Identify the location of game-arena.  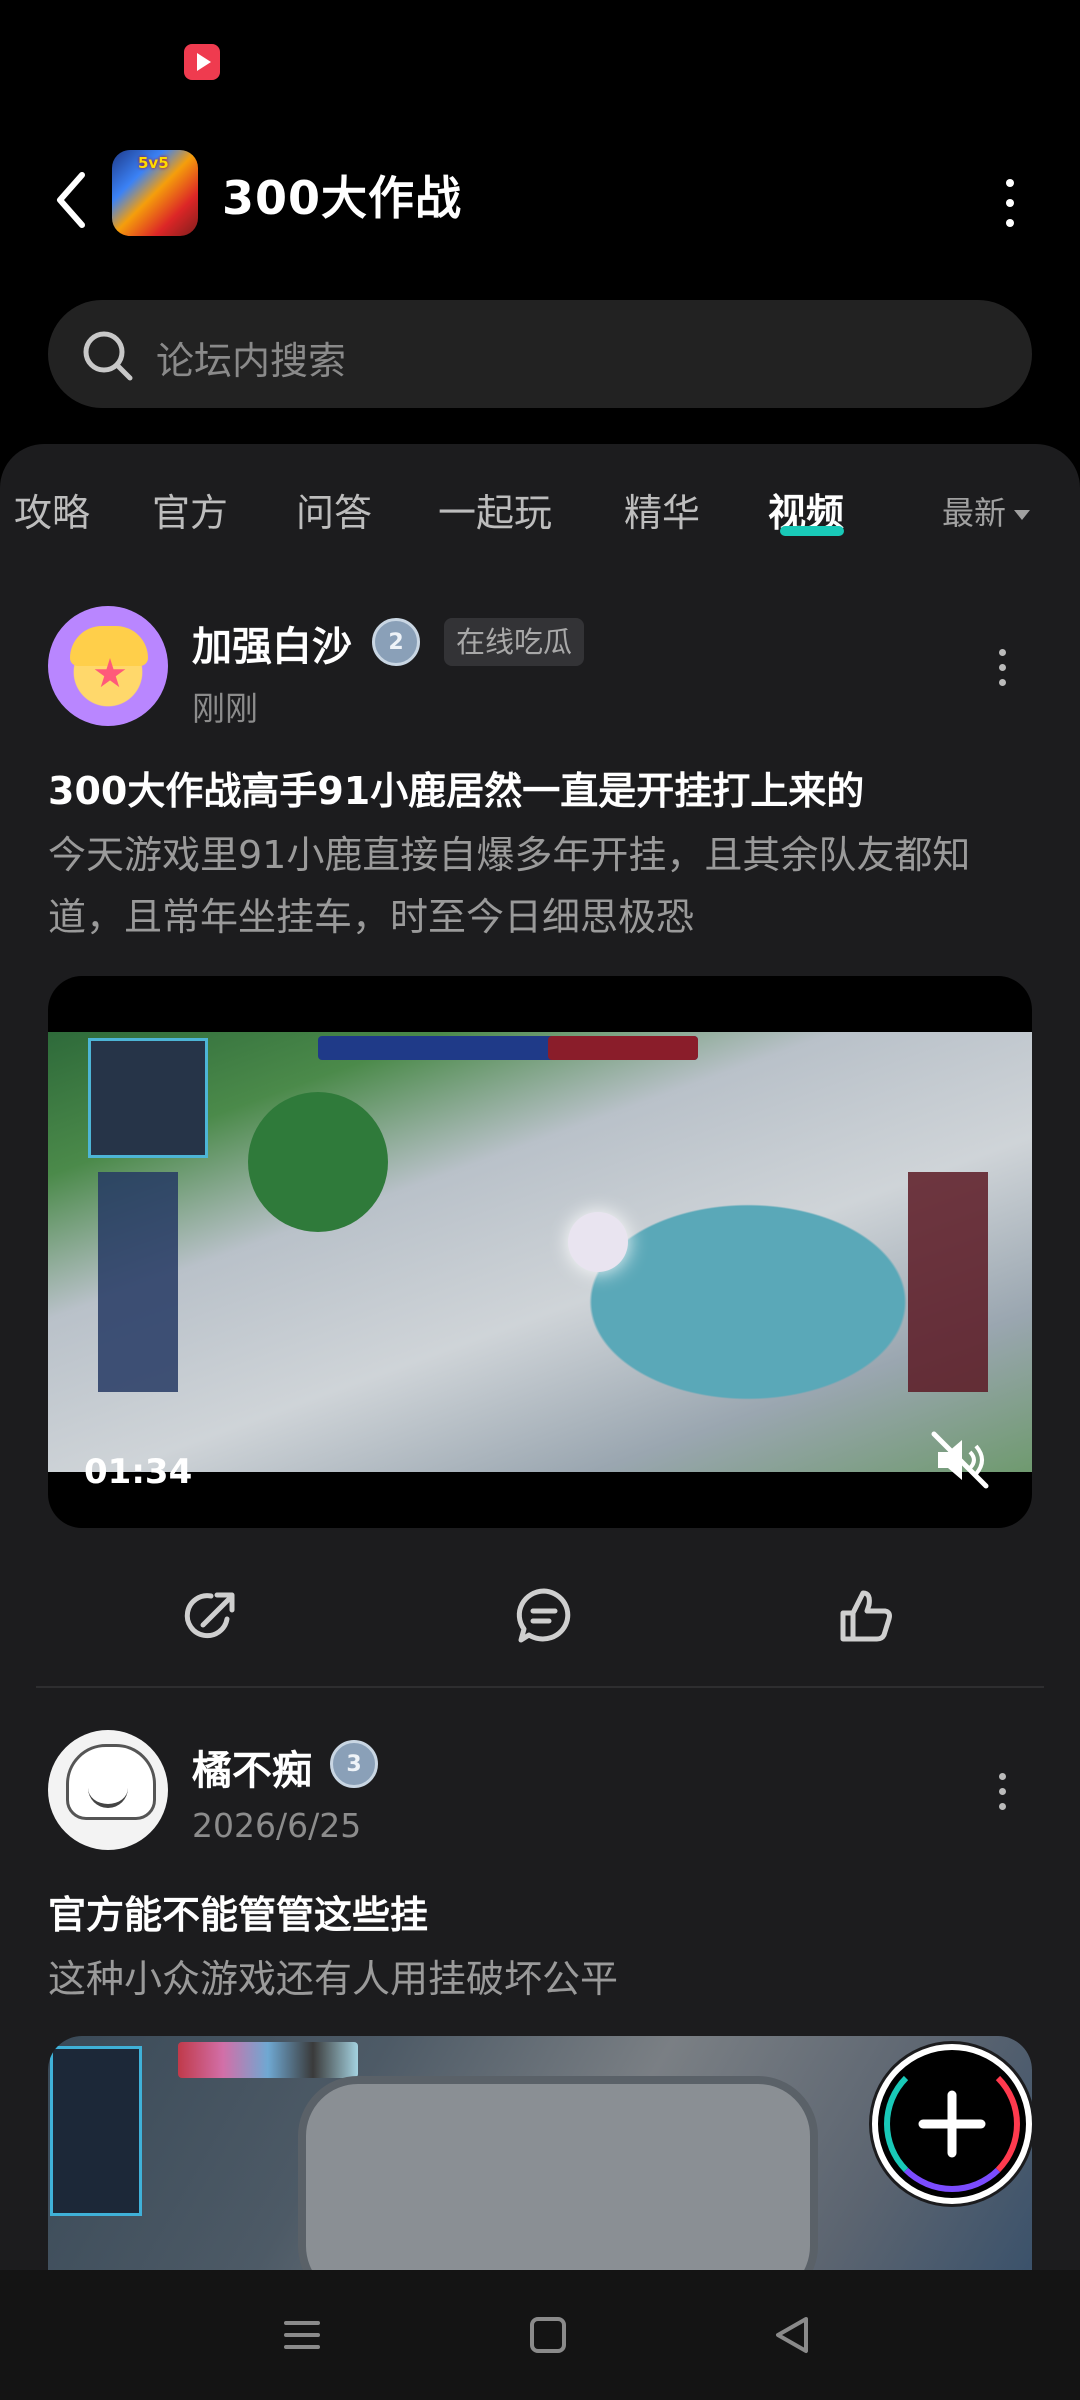
(558, 2173).